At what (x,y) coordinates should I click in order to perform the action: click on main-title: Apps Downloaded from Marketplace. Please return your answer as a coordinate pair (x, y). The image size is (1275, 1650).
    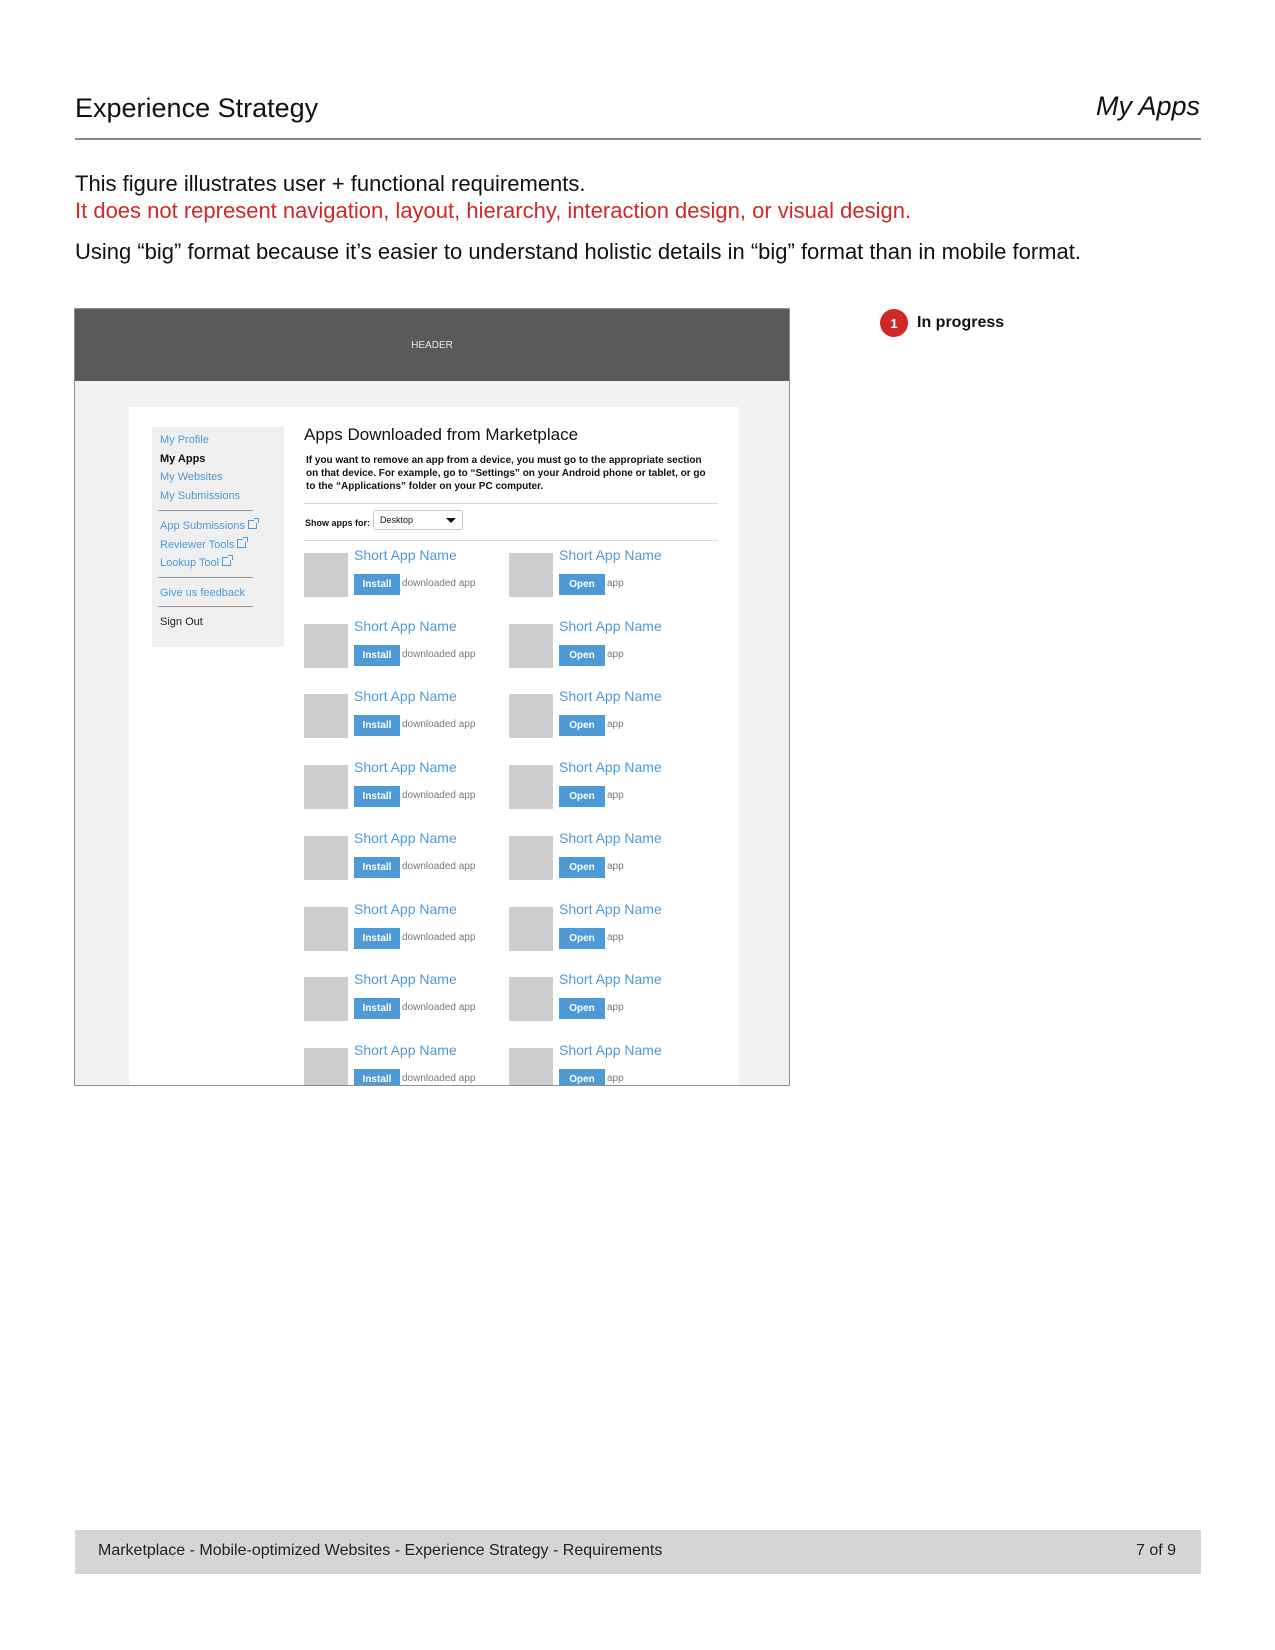
    Looking at the image, I should click on (441, 434).